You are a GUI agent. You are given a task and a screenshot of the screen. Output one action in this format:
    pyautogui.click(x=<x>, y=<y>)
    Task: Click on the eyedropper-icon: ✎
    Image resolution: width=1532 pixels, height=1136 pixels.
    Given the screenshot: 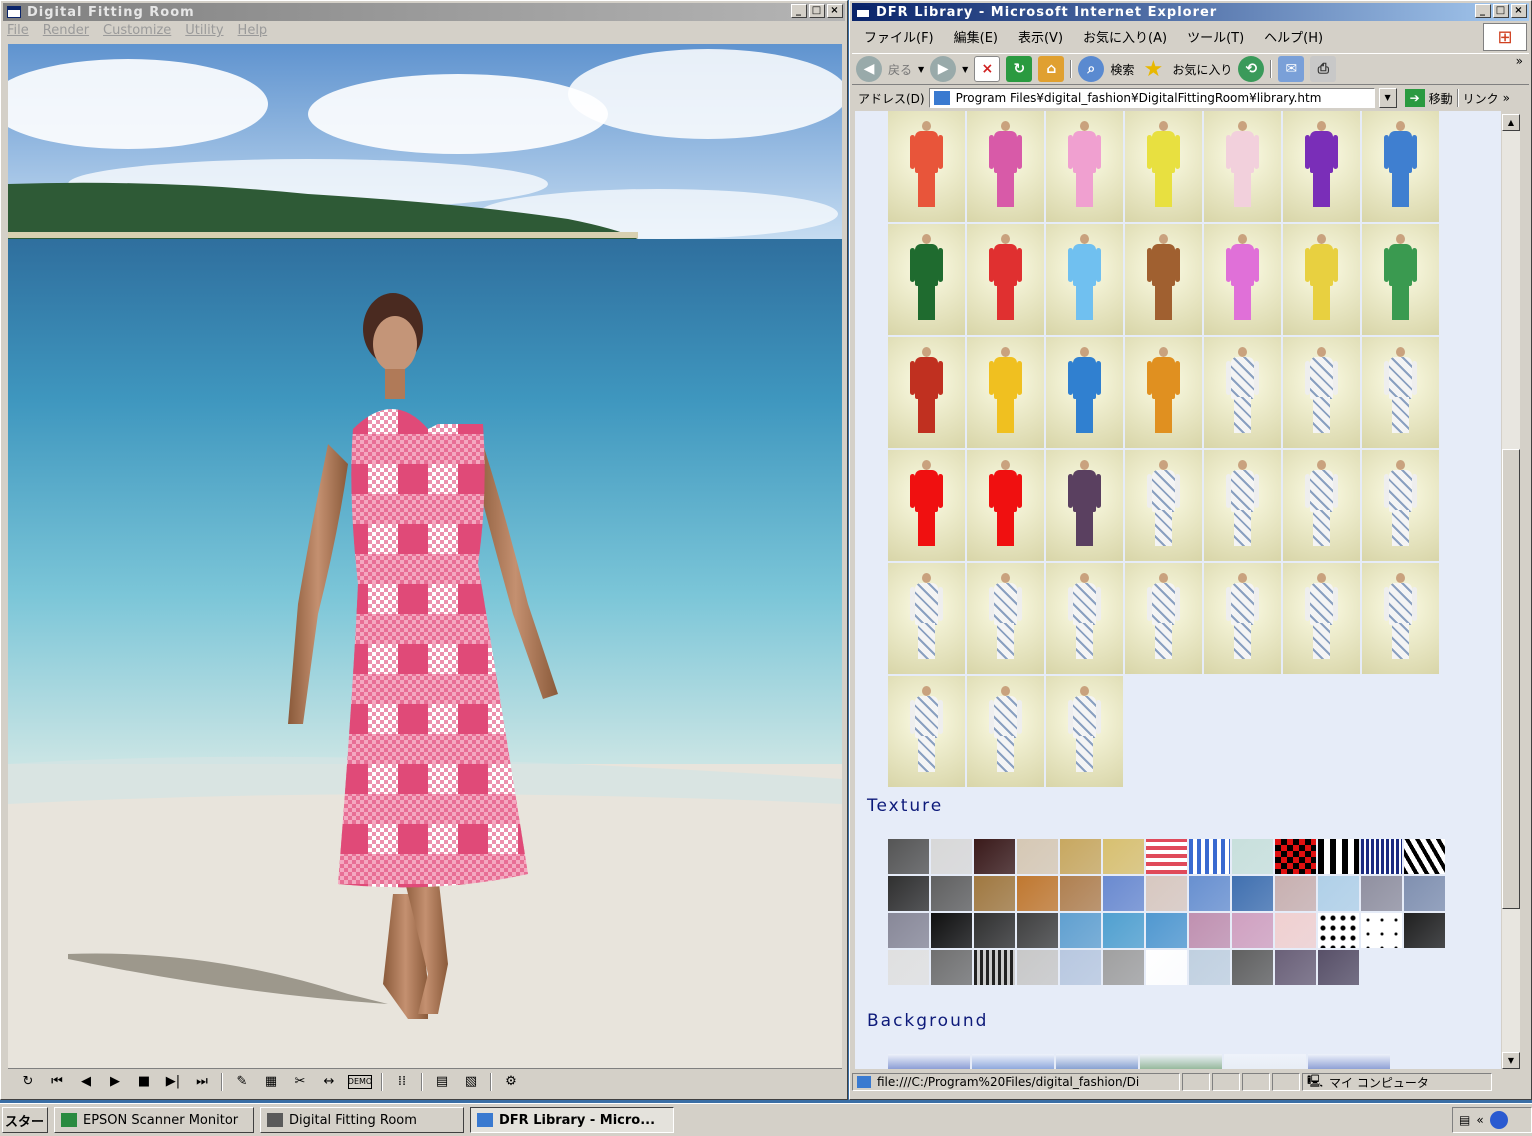 What is the action you would take?
    pyautogui.click(x=242, y=1082)
    